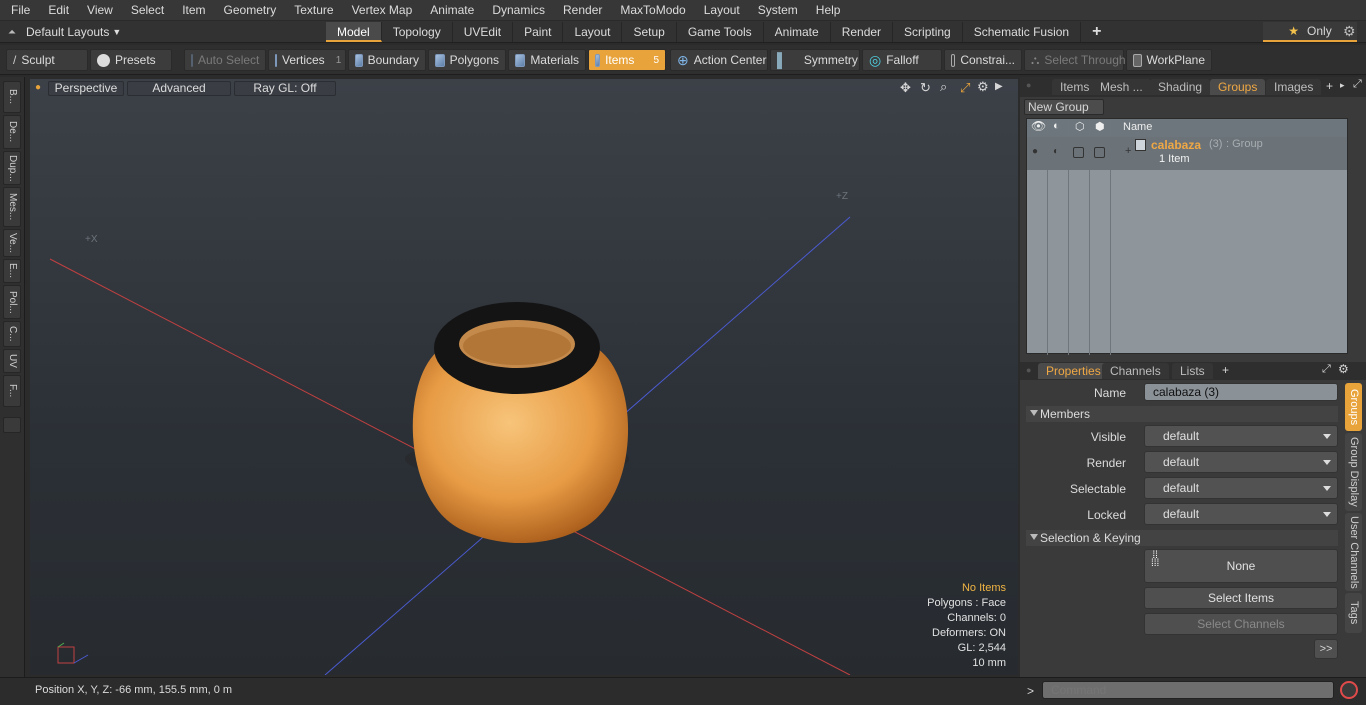  What do you see at coordinates (98, 10) in the screenshot?
I see `menu-view: View` at bounding box center [98, 10].